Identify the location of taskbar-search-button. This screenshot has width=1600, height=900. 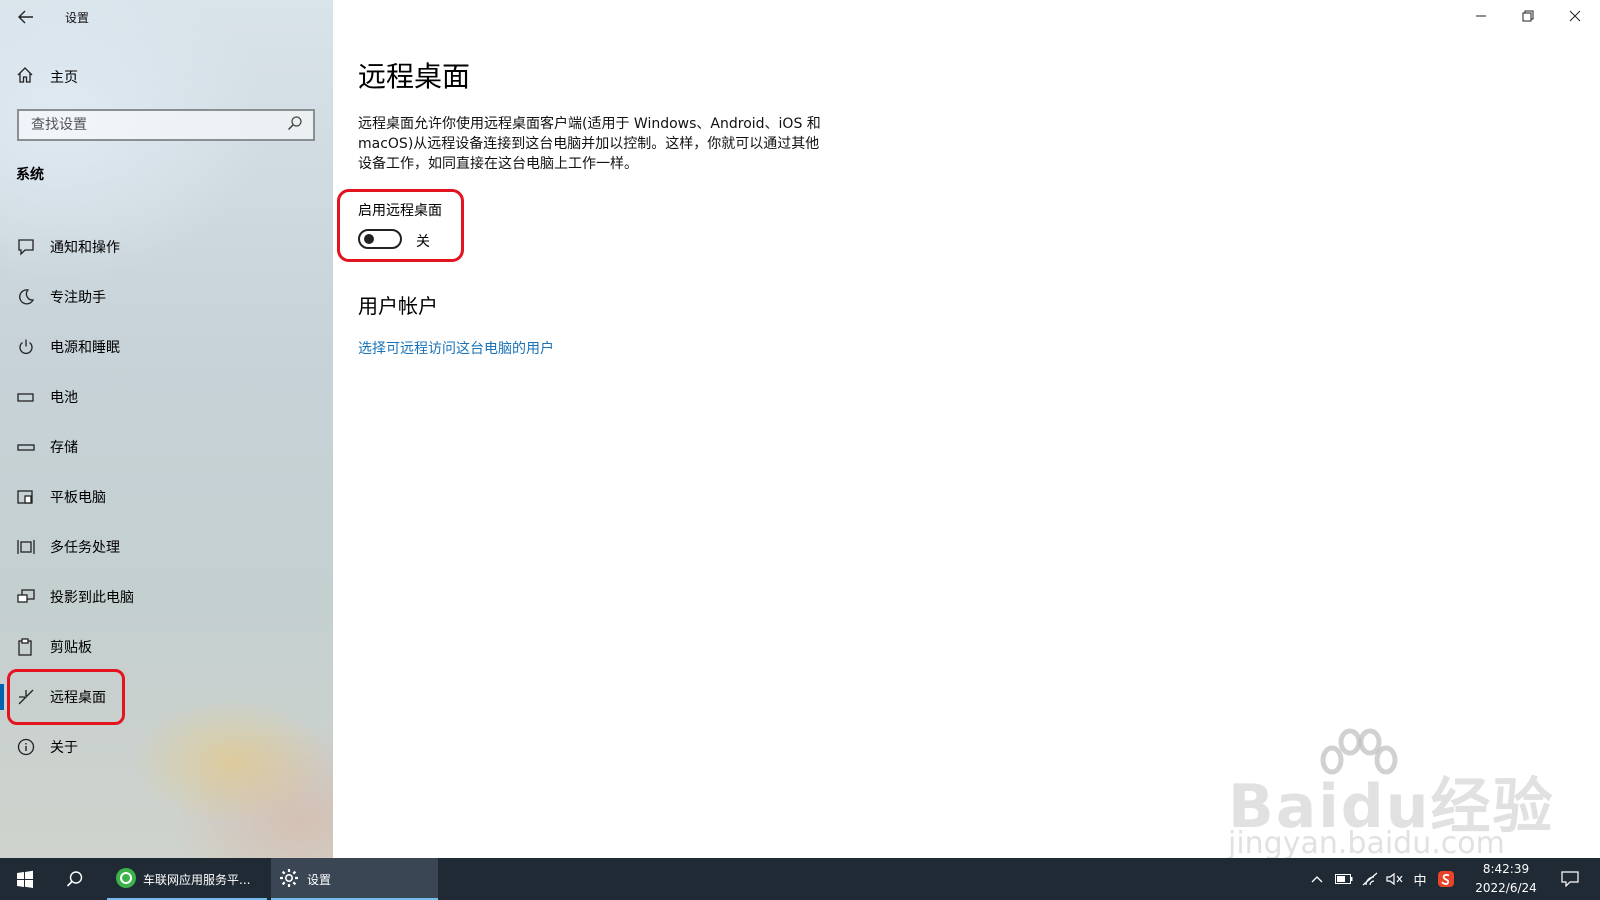
(75, 879).